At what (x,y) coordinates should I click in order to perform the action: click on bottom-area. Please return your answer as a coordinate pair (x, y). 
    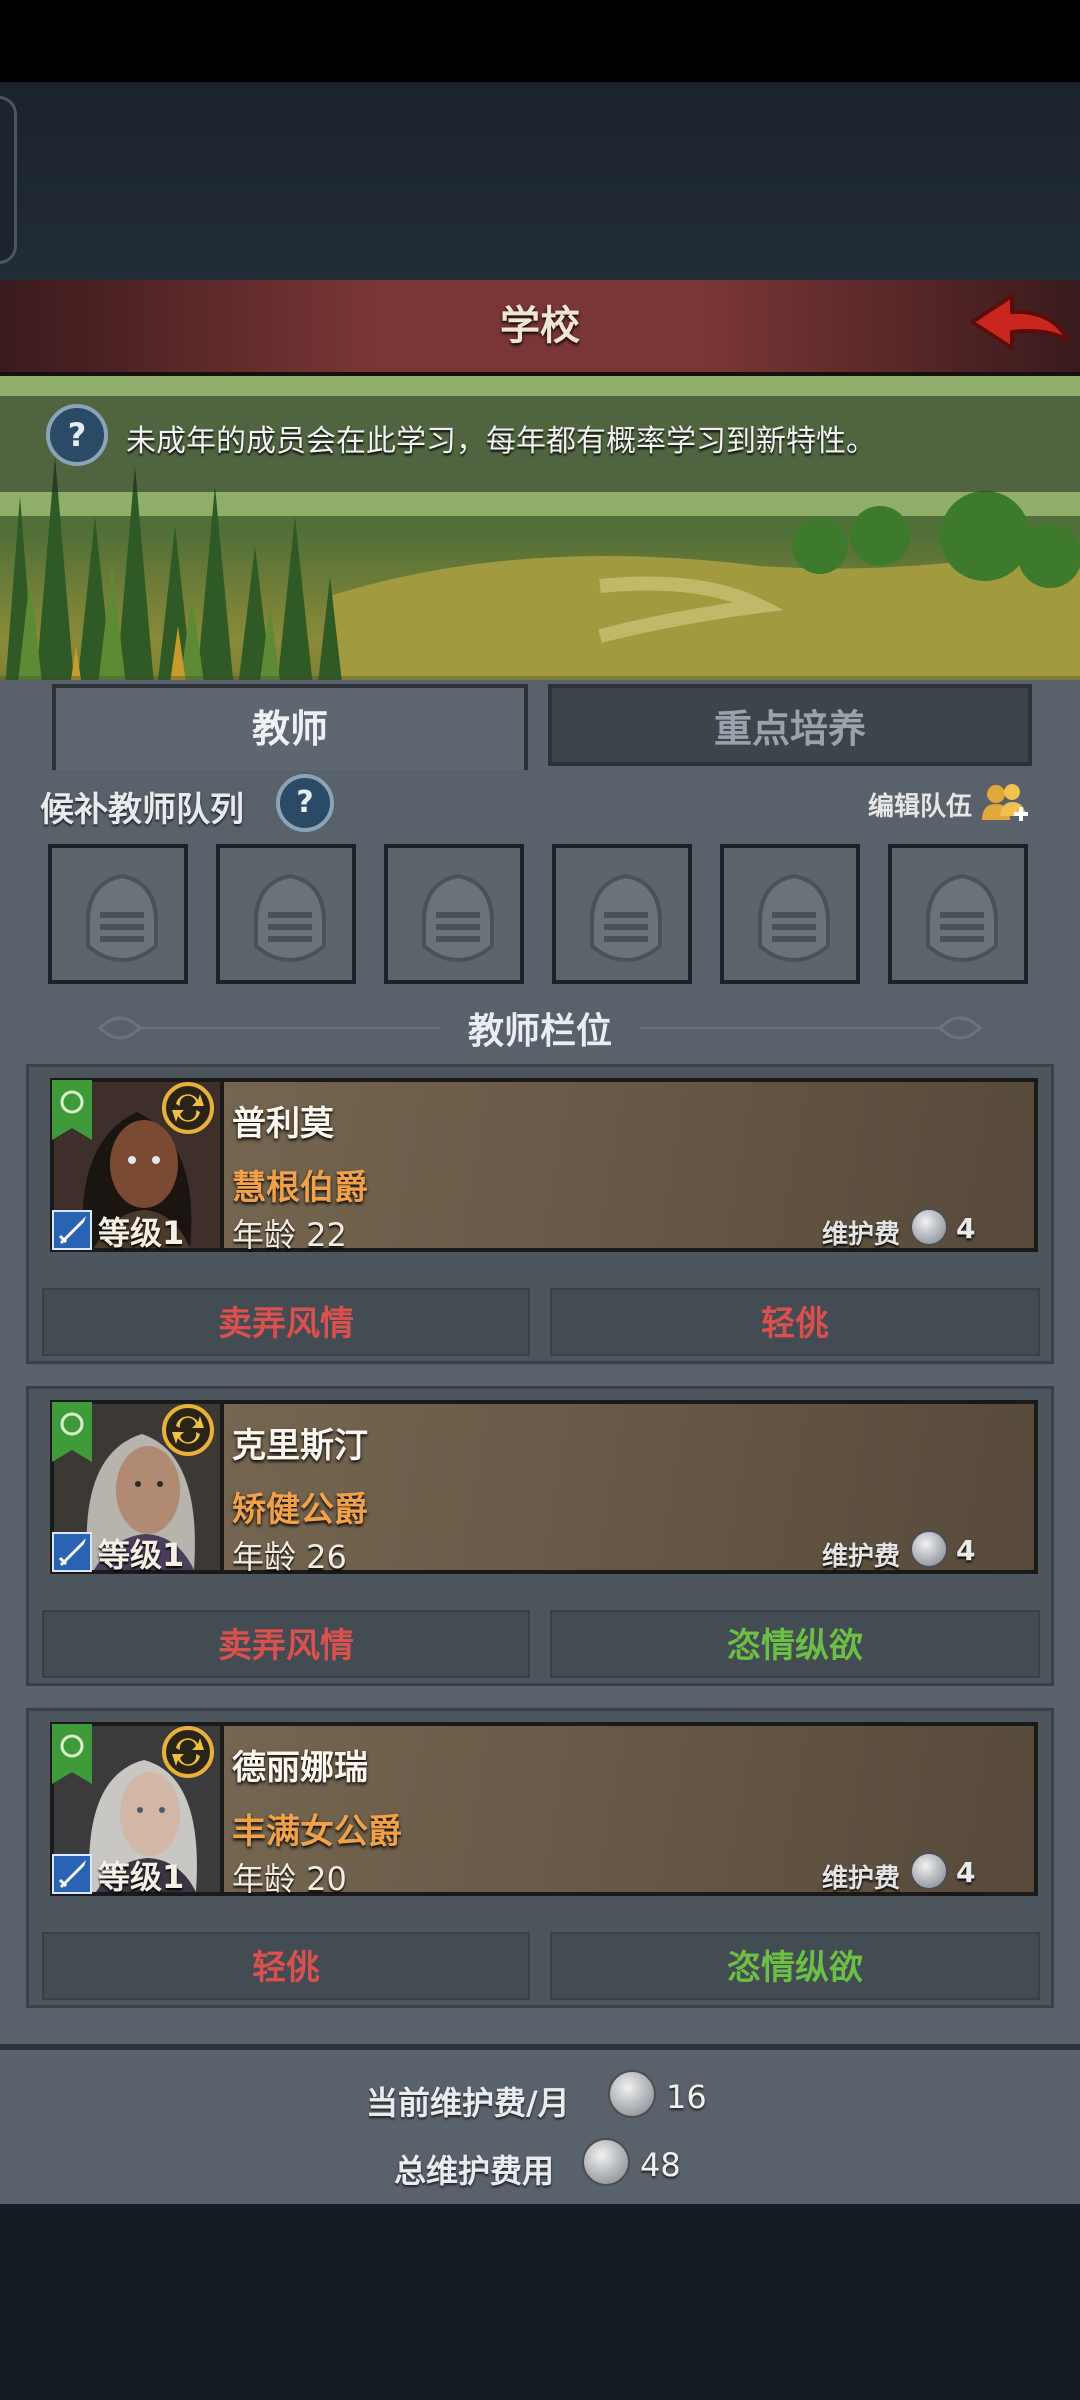
    Looking at the image, I should click on (540, 2302).